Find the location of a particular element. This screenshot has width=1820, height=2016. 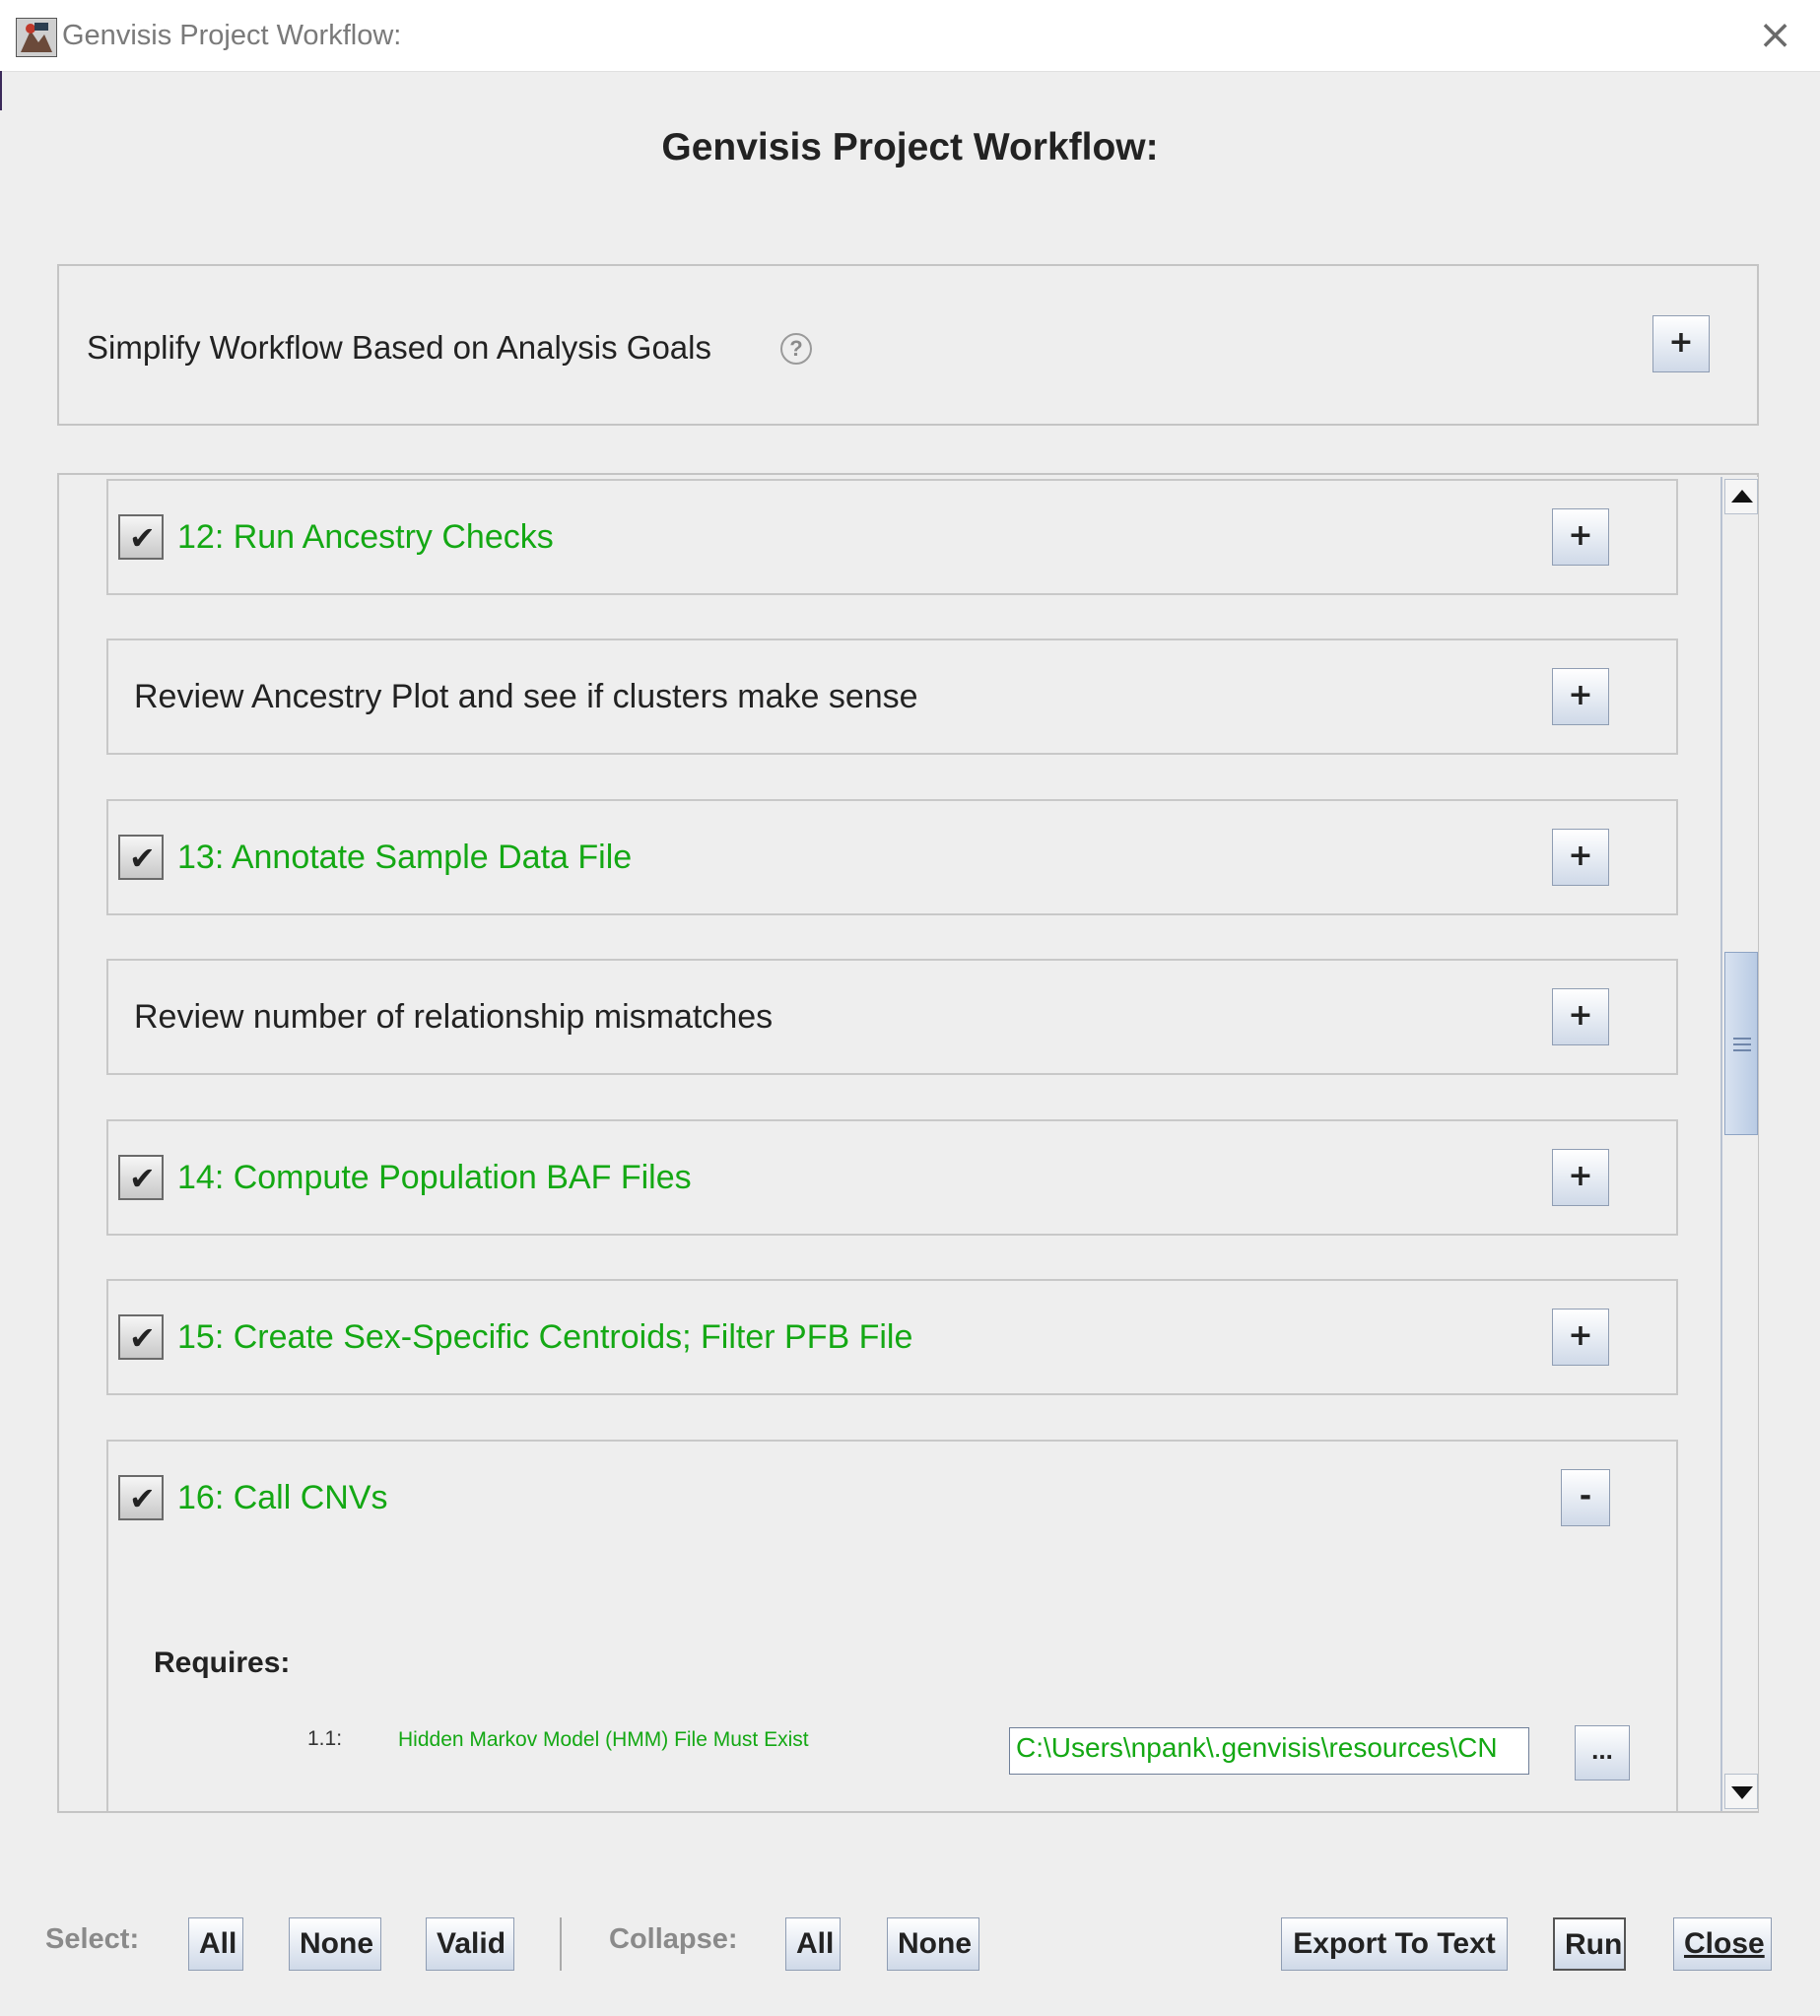

arrow-up-icon is located at coordinates (1742, 496).